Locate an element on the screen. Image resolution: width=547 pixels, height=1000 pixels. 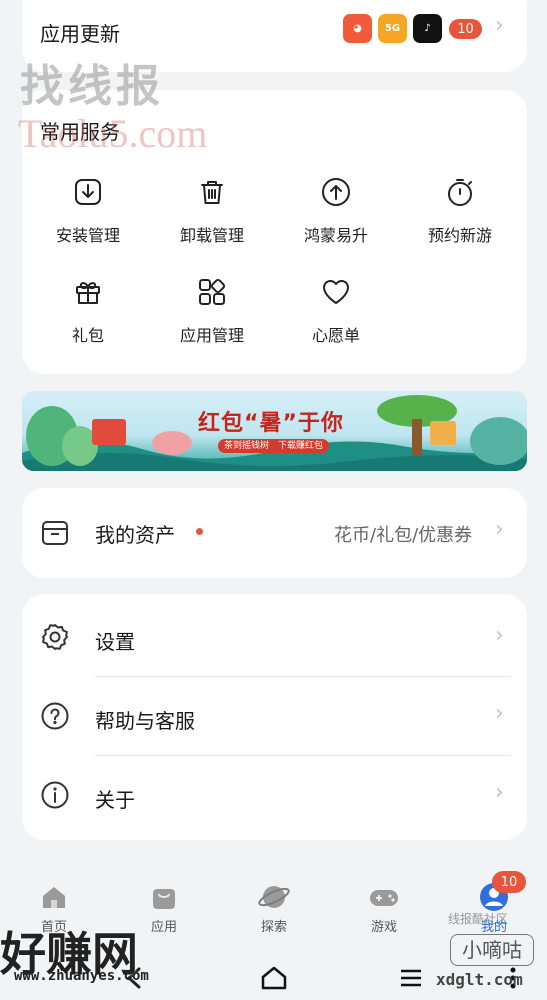
update-app-icons: ◕ 5G ♪ is located at coordinates (392, 28).